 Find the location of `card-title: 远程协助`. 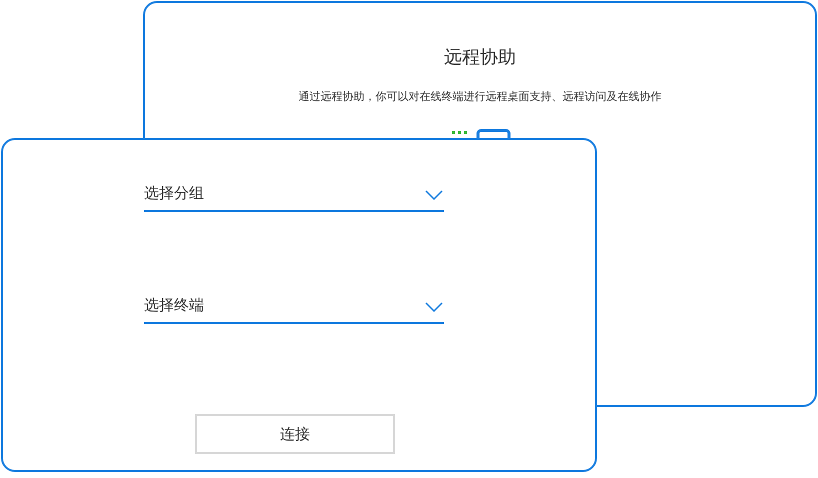

card-title: 远程协助 is located at coordinates (480, 57).